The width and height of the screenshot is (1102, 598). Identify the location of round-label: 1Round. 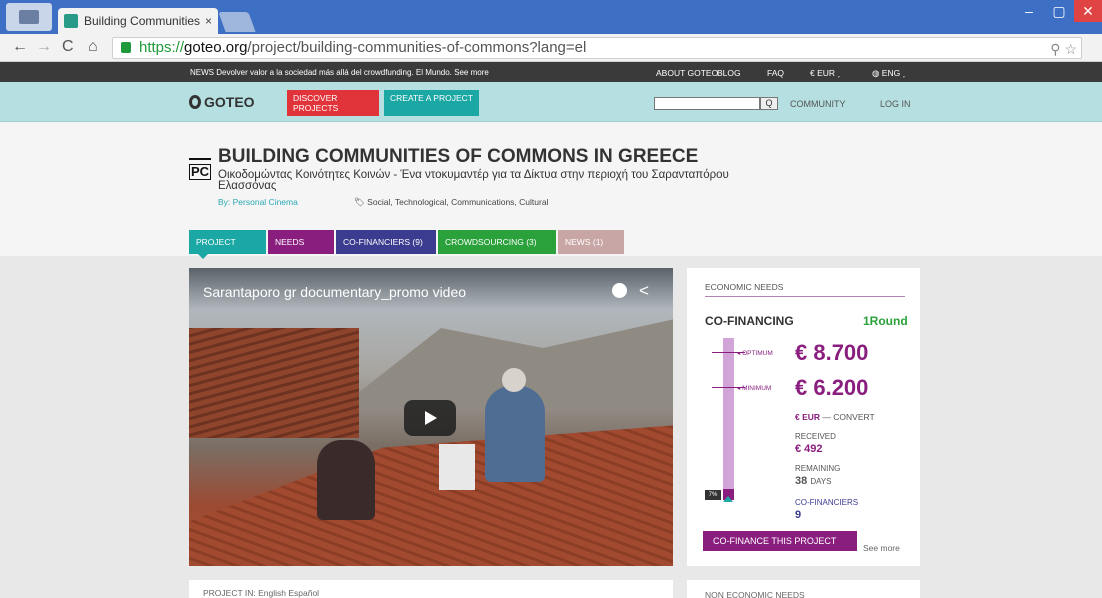
(885, 321).